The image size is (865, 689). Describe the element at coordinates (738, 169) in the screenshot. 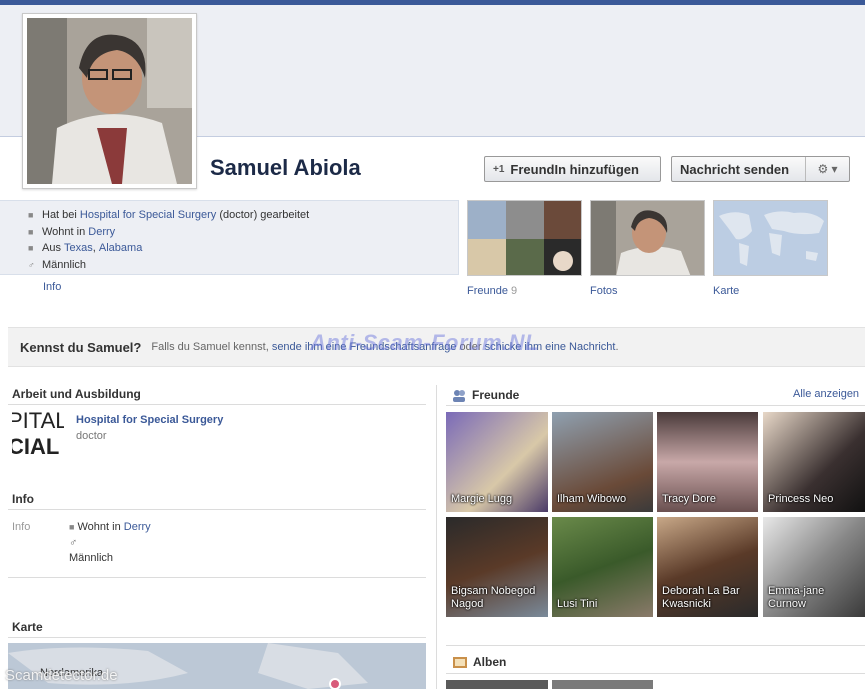

I see `send-message-button: Nachricht senden` at that location.